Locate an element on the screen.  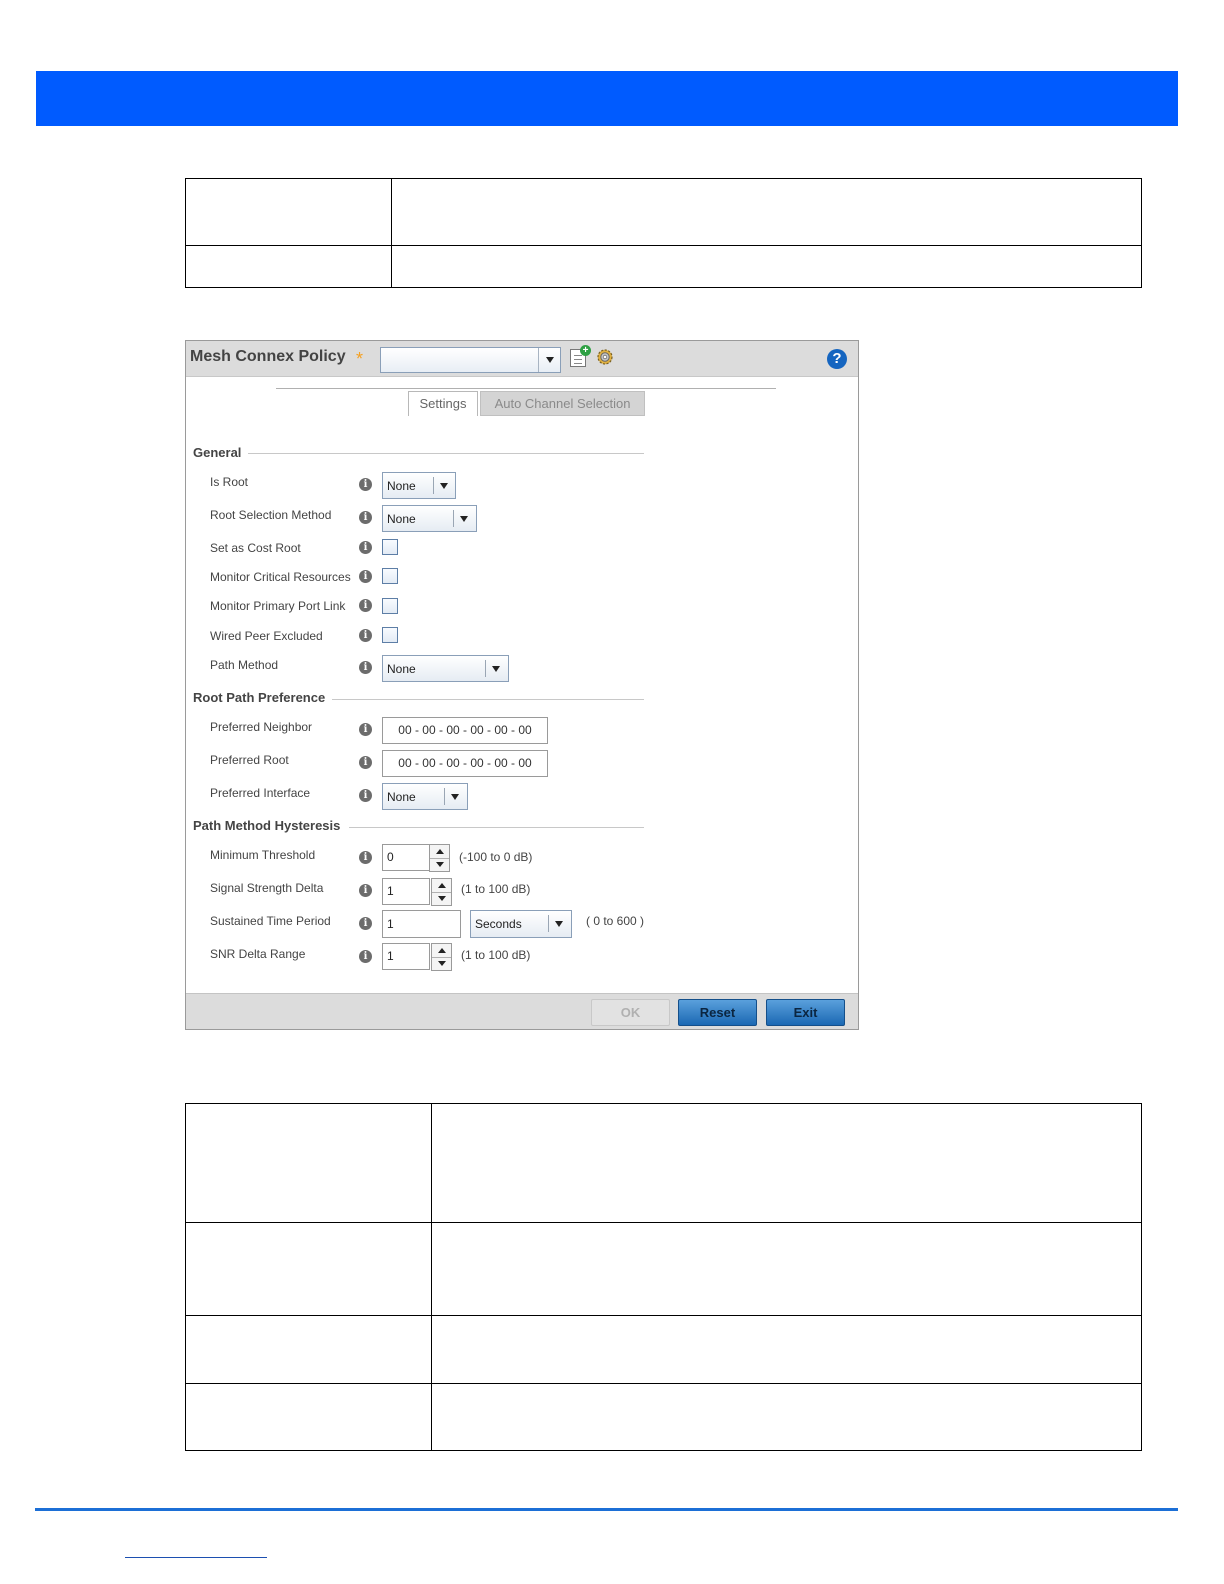
snr-delta-range-stepper is located at coordinates (441, 957).